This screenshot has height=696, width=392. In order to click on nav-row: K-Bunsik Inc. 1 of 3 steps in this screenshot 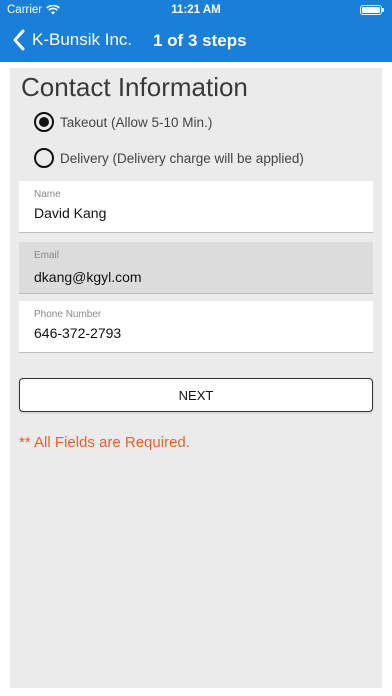, I will do `click(196, 41)`.